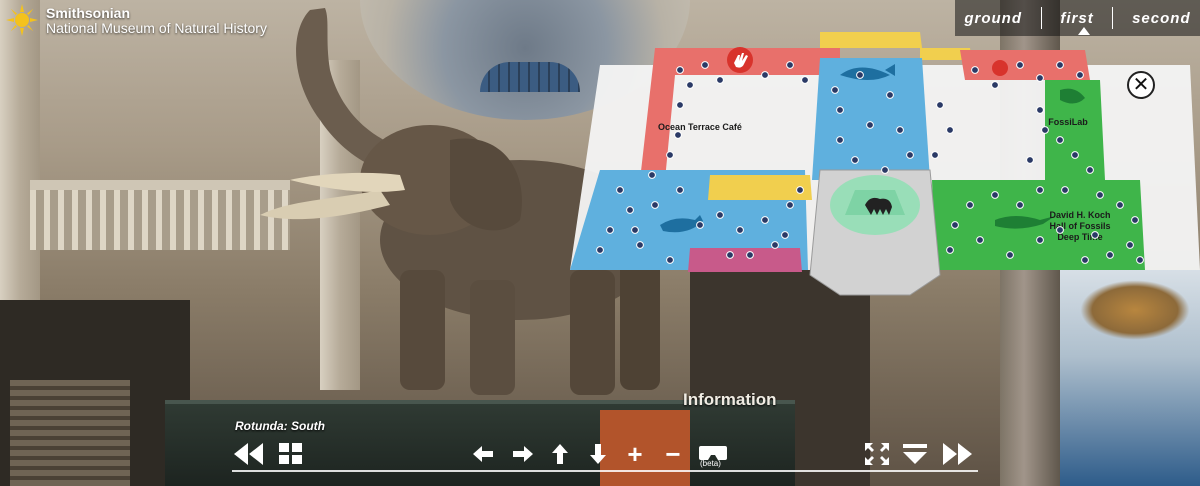 The image size is (1200, 486). What do you see at coordinates (730, 399) in the screenshot?
I see `information-sign: Information` at bounding box center [730, 399].